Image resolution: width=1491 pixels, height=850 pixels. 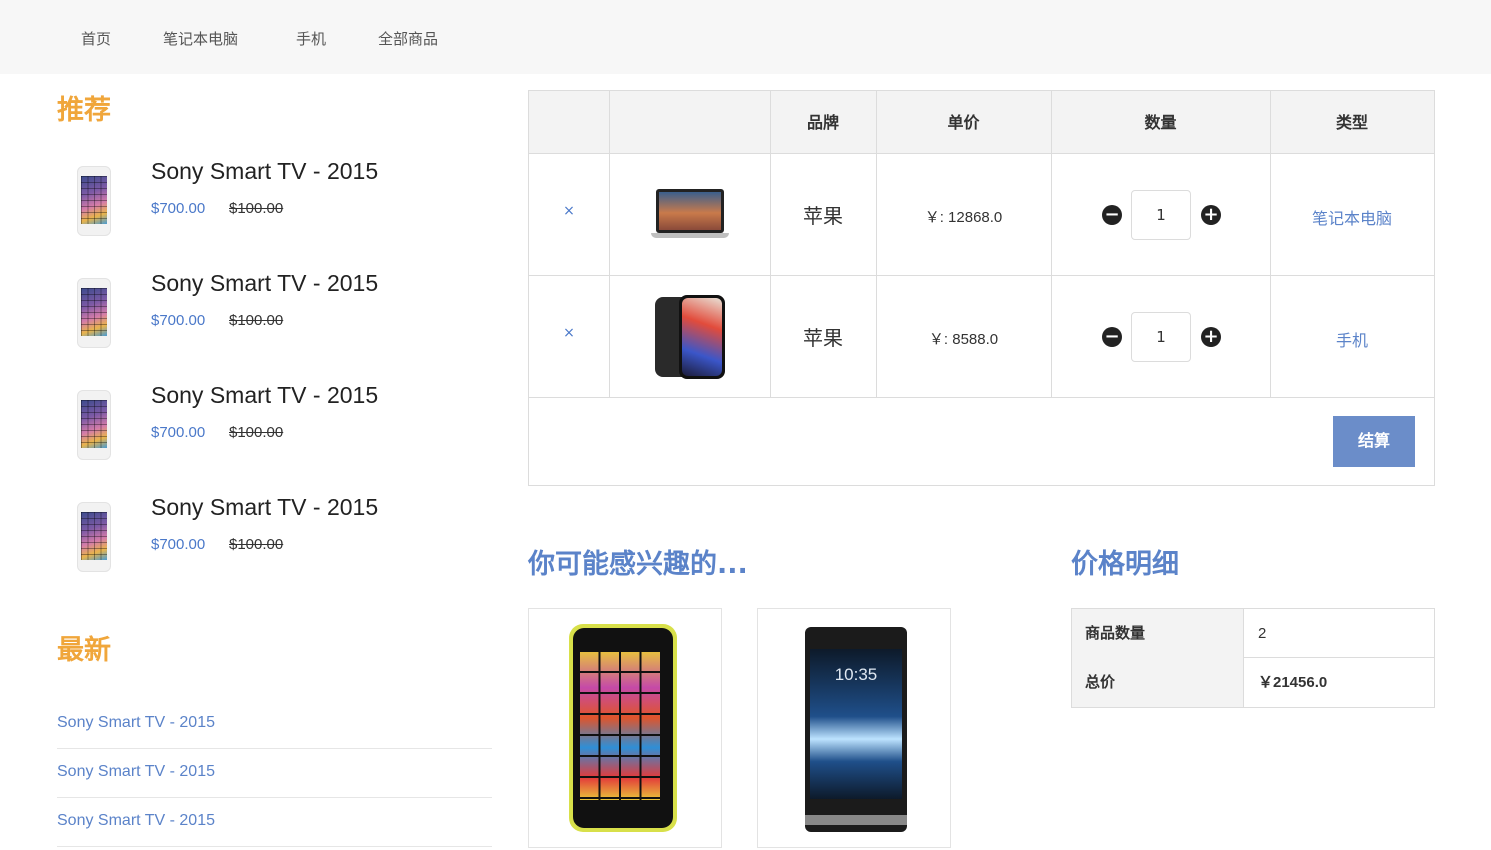 I want to click on product-card, so click(x=625, y=728).